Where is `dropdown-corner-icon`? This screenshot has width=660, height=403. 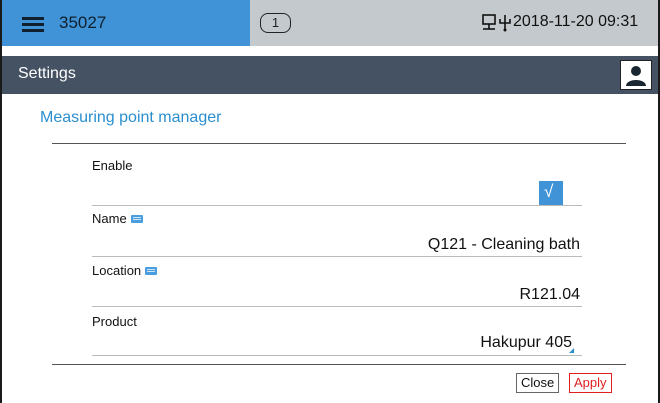 dropdown-corner-icon is located at coordinates (571, 350).